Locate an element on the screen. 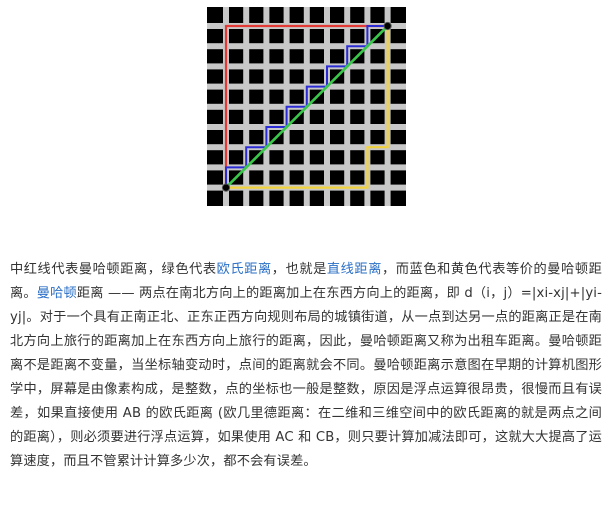 This screenshot has height=506, width=607. grid-diagram is located at coordinates (306, 106).